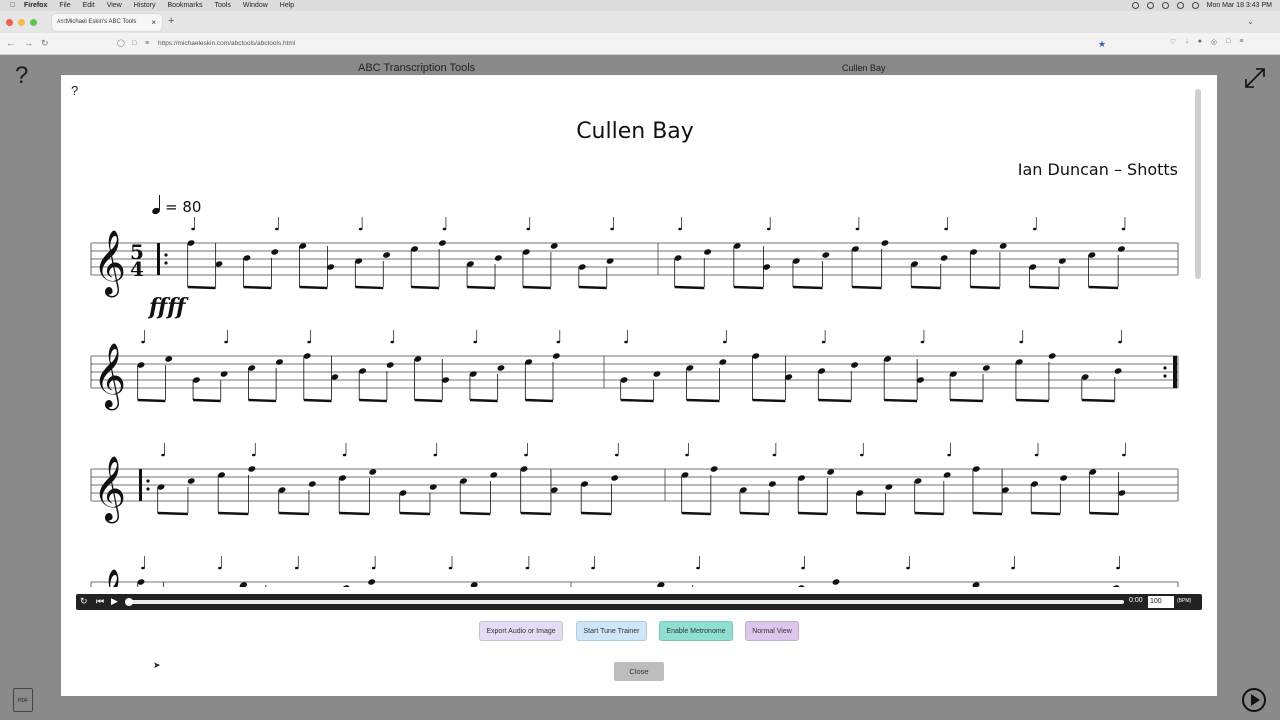 The width and height of the screenshot is (1280, 720). I want to click on menu-item-firefox: Firefox, so click(35, 5).